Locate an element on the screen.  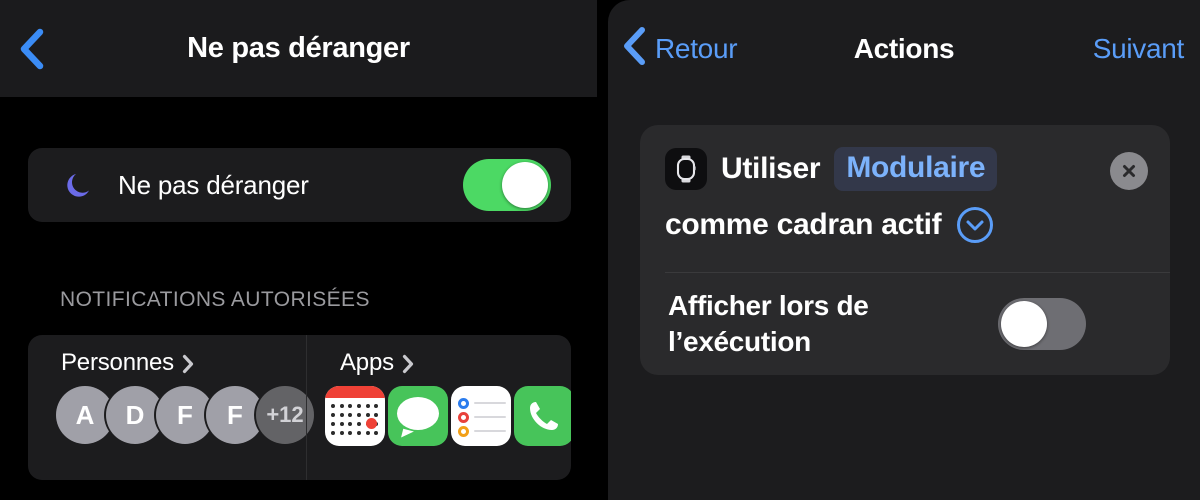
apps-section: Apps is located at coordinates (438, 407).